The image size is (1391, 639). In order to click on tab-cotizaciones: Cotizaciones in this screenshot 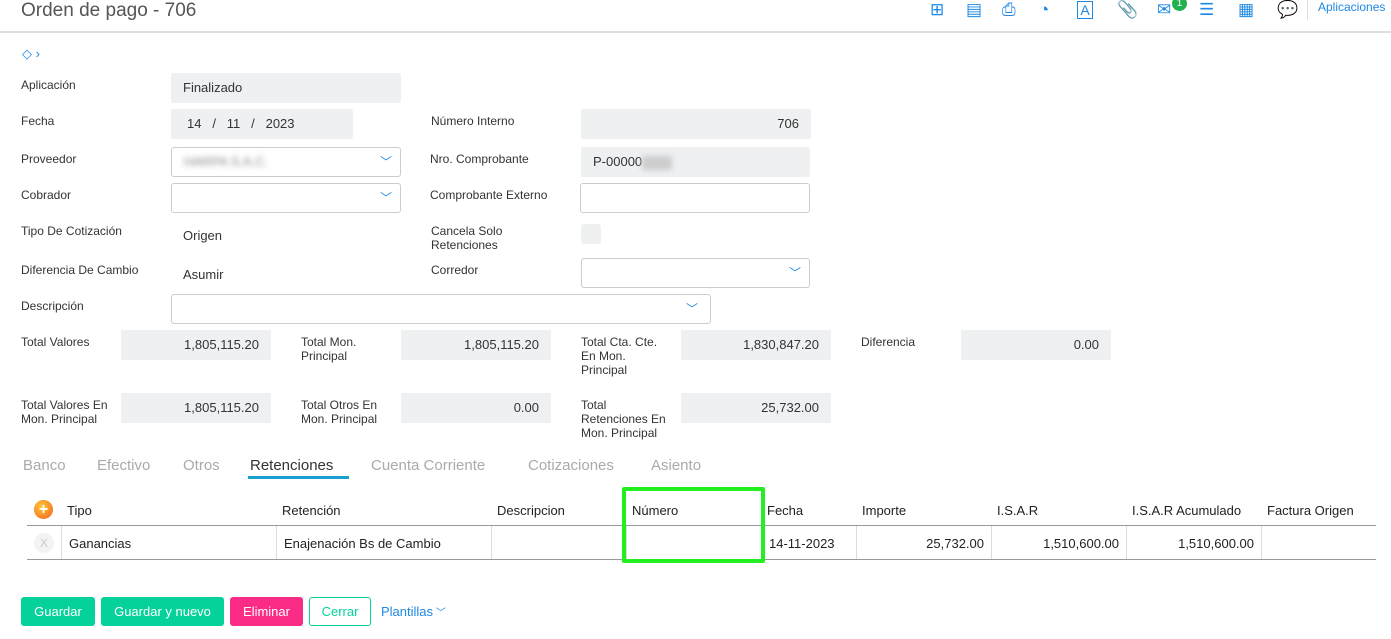, I will do `click(571, 465)`.